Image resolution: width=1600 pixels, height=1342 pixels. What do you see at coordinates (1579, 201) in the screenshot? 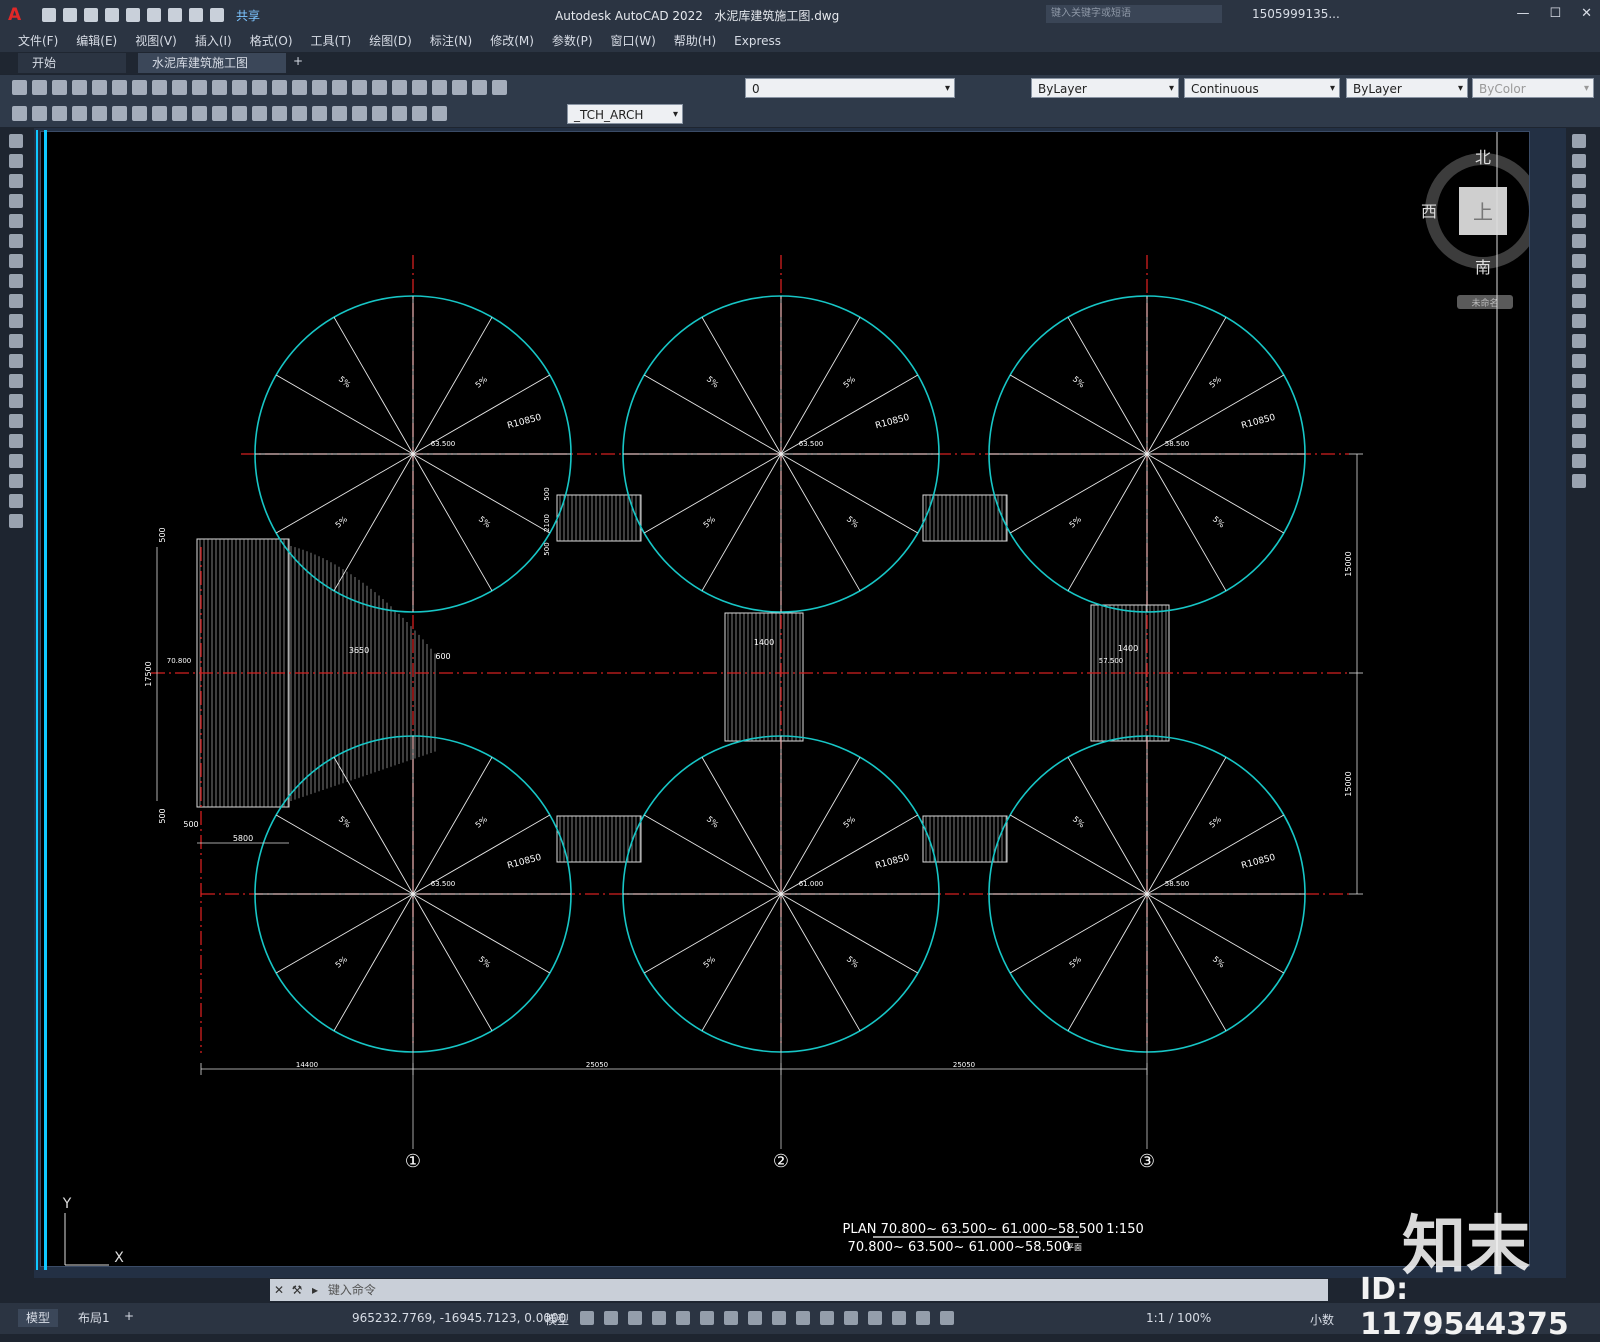
I see `offset-icon` at bounding box center [1579, 201].